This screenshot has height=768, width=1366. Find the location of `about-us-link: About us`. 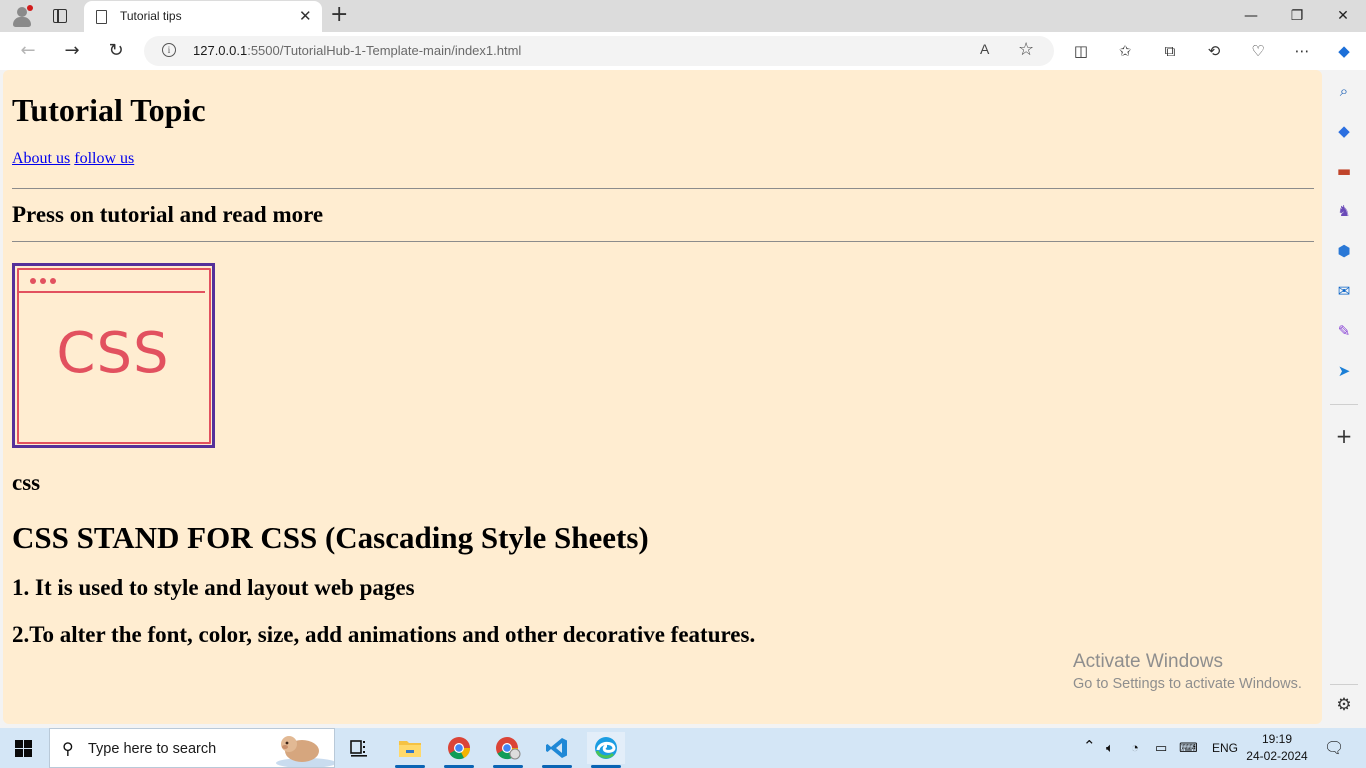

about-us-link: About us is located at coordinates (41, 158).